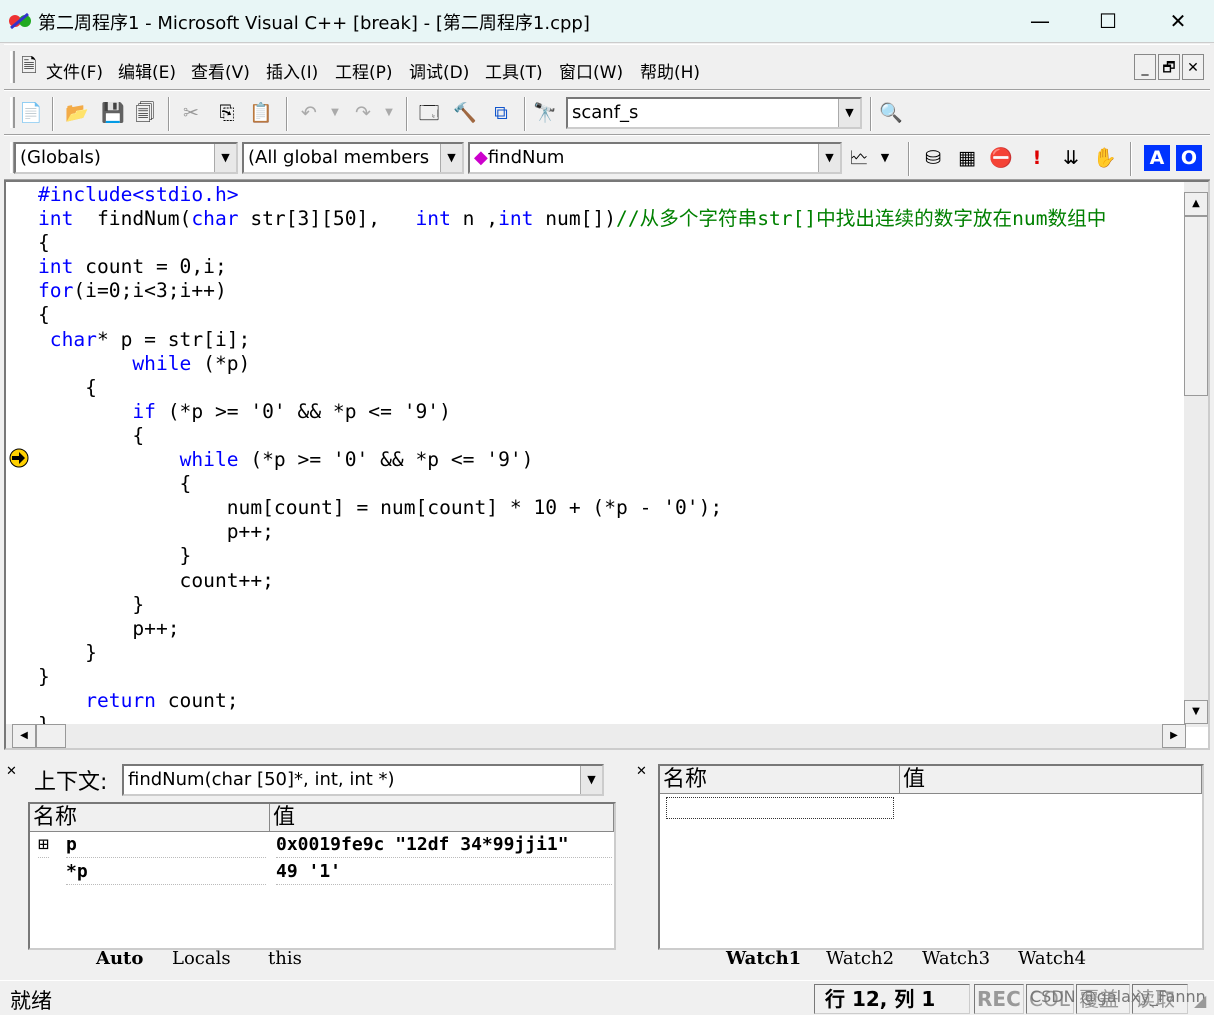 The height and width of the screenshot is (1015, 1214). I want to click on tab-watch1: Watch1, so click(763, 958).